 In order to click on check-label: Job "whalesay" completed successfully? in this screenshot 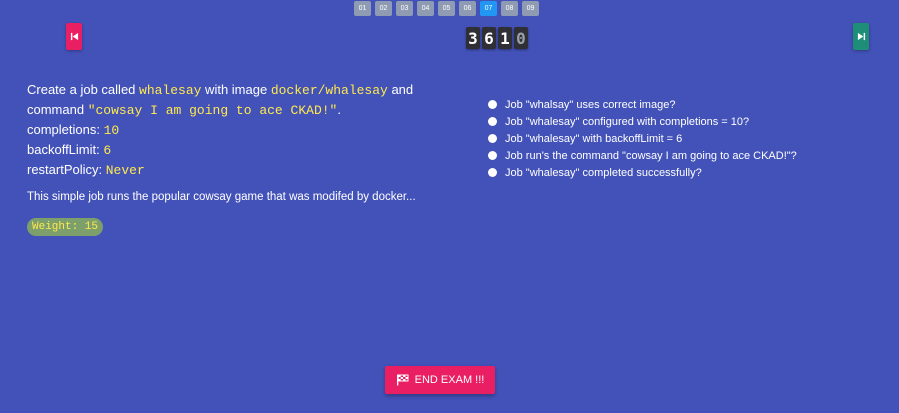, I will do `click(603, 172)`.